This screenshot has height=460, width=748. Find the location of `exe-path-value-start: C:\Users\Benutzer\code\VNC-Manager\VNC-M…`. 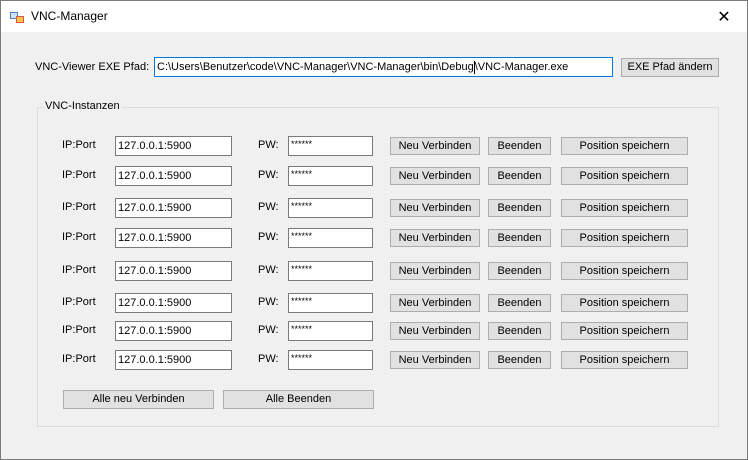

exe-path-value-start: C:\Users\Benutzer\code\VNC-Manager\VNC-M… is located at coordinates (315, 67).